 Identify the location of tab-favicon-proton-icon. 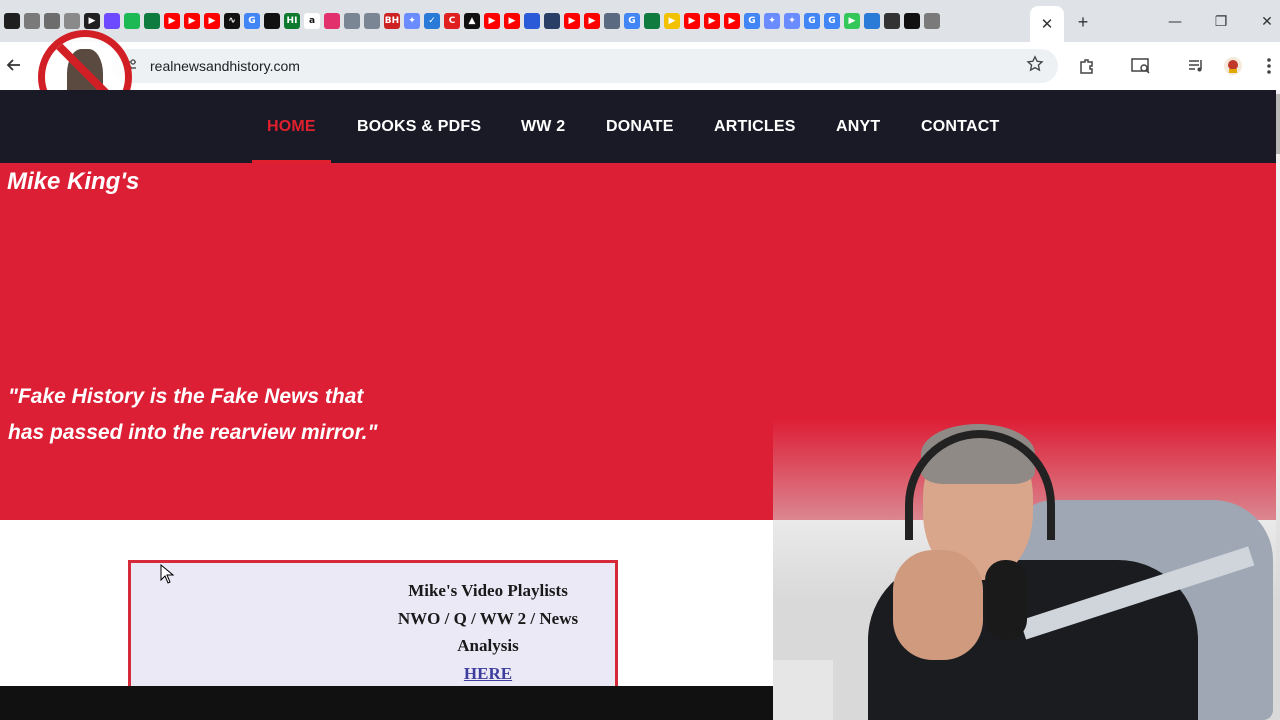
(112, 21).